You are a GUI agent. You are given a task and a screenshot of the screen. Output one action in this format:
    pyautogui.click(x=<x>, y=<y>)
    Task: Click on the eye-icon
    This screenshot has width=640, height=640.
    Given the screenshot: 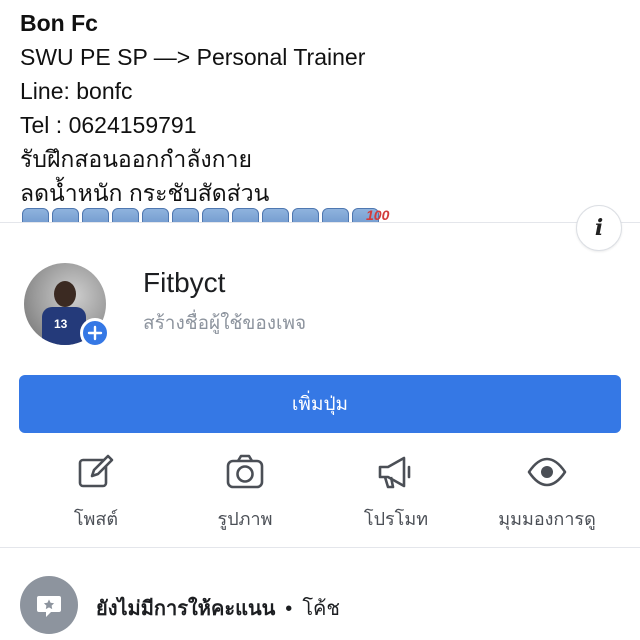 What is the action you would take?
    pyautogui.click(x=547, y=472)
    